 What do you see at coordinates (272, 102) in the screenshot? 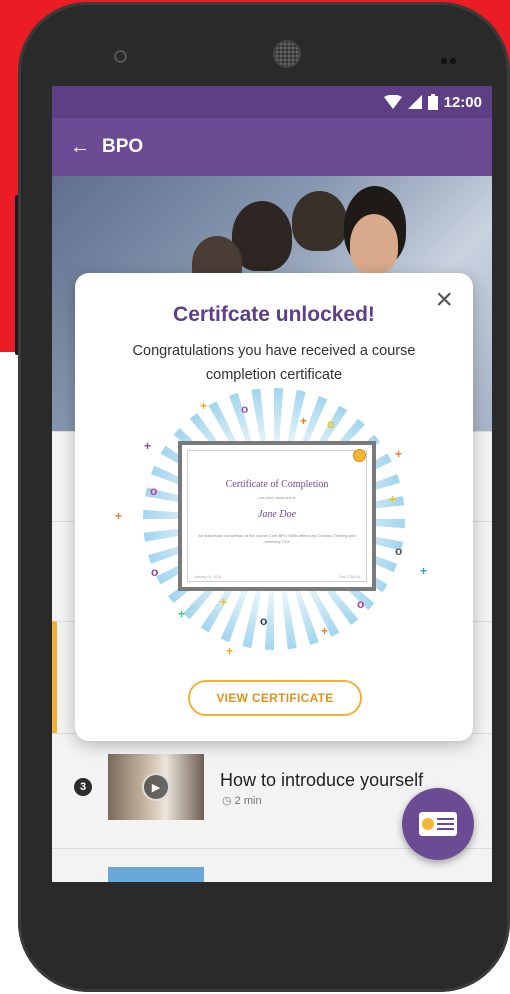
I see `status-bar: 12:00` at bounding box center [272, 102].